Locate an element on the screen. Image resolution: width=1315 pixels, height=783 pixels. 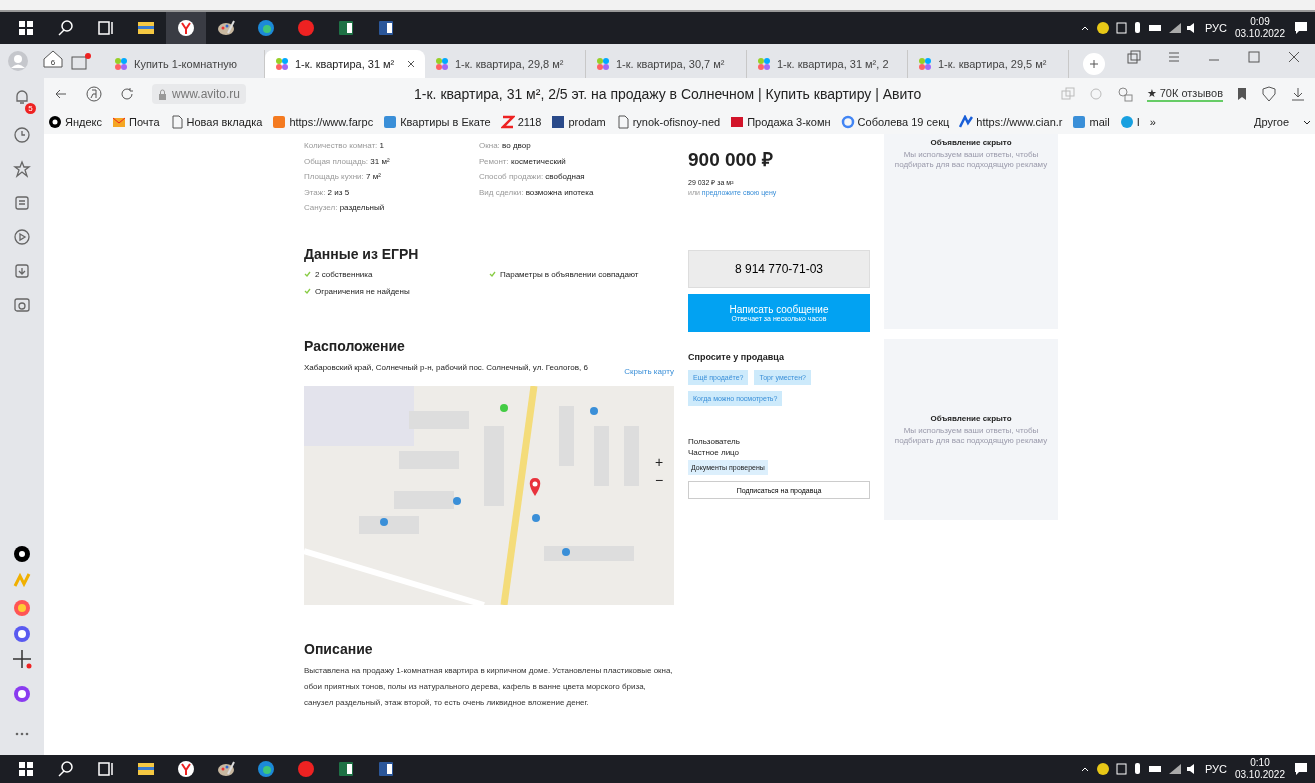
bookmark-item: Продажа 3-комн is located at coordinates (780, 122).